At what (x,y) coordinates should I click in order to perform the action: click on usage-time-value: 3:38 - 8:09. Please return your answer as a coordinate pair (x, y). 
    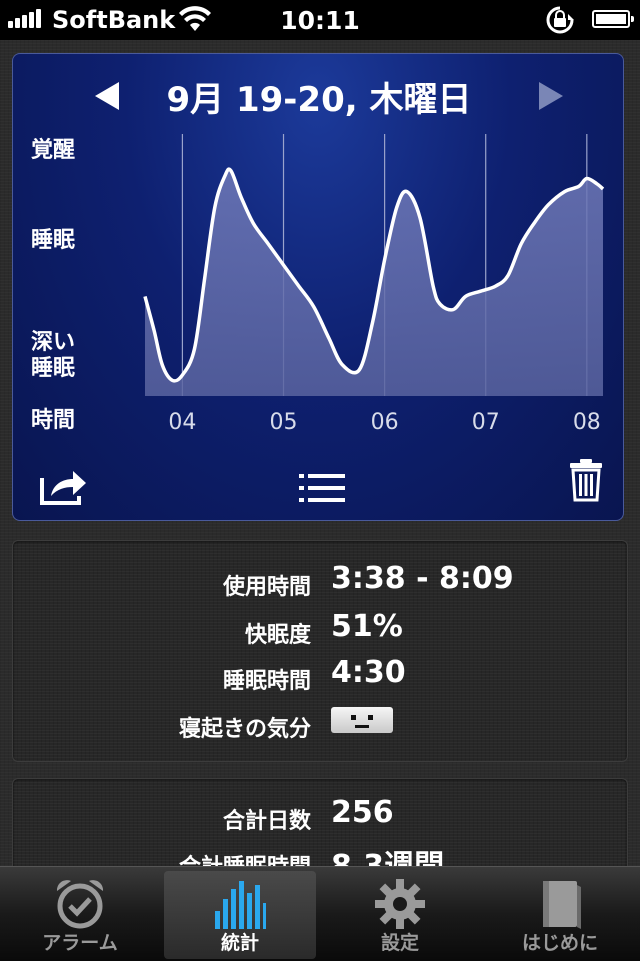
    Looking at the image, I should click on (422, 578).